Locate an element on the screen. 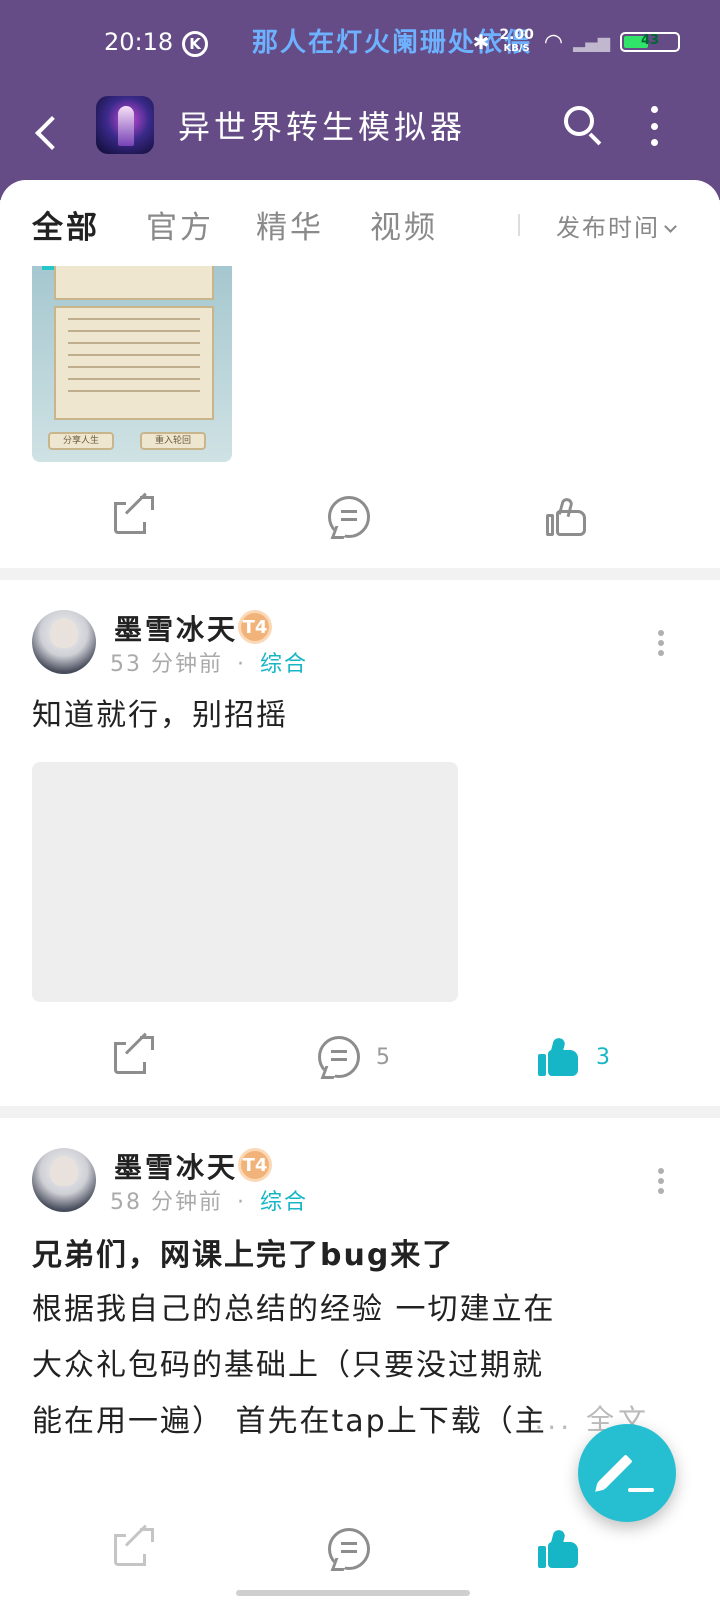 This screenshot has width=720, height=1600. tab-all: 全部 is located at coordinates (66, 224).